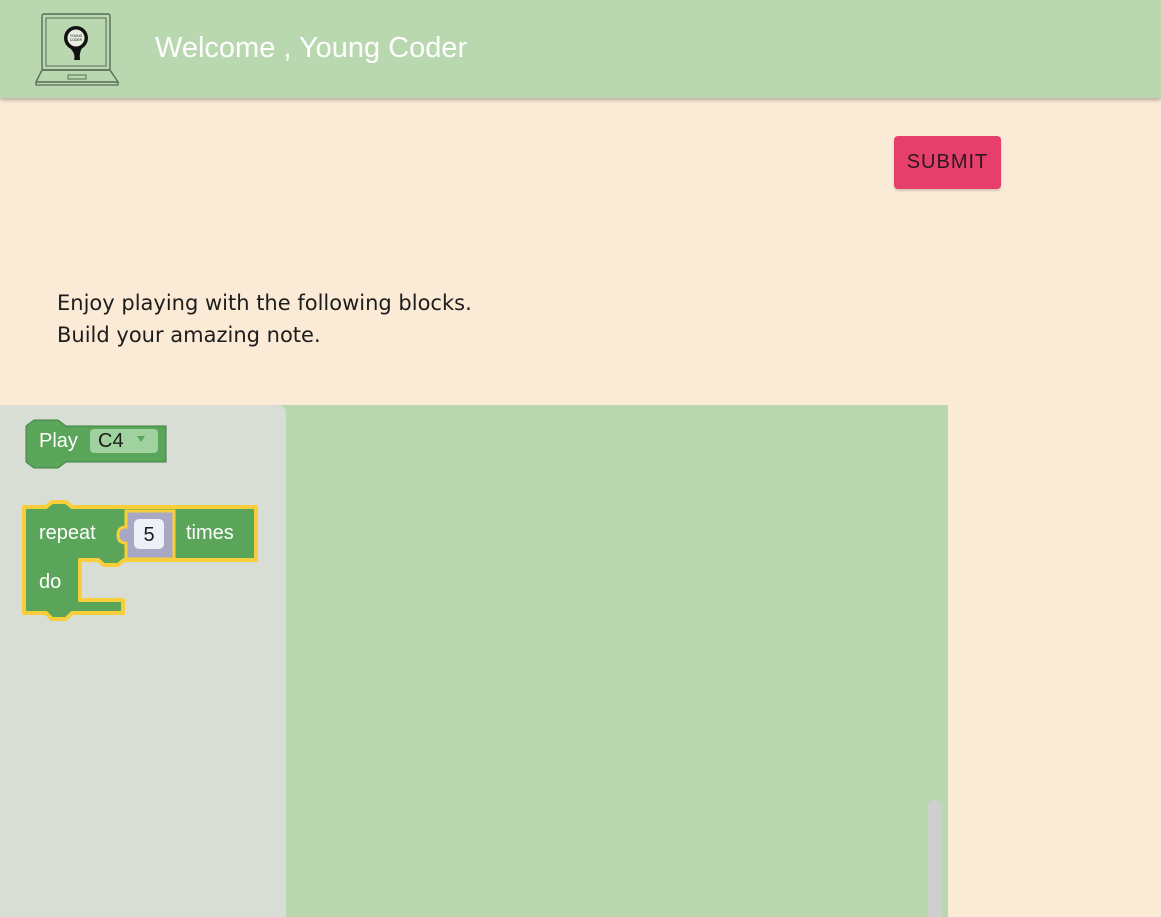 This screenshot has height=917, width=1161. Describe the element at coordinates (189, 335) in the screenshot. I see `instructions-line-2: Build your amazing note.` at that location.